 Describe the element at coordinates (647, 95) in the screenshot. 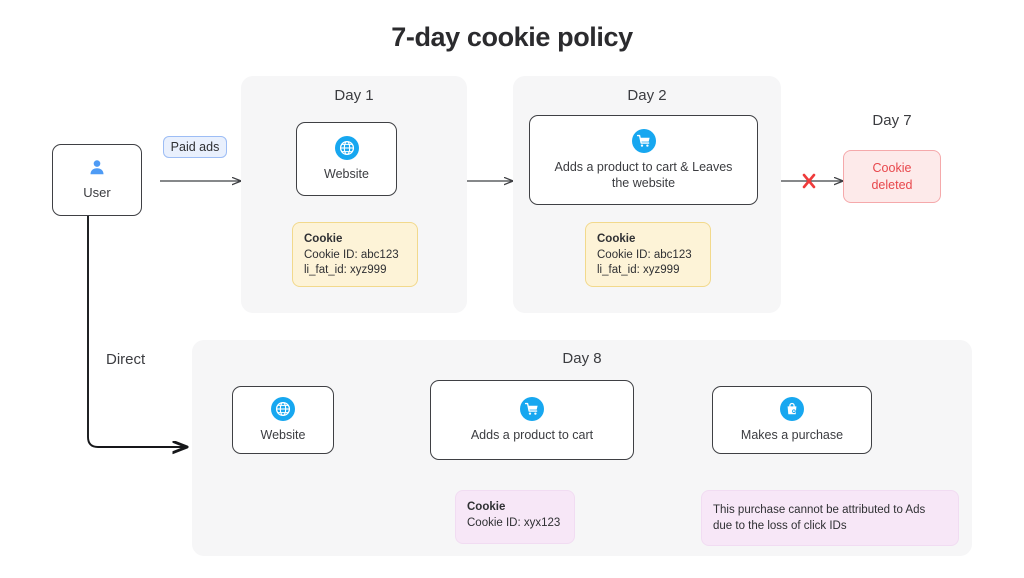

I see `panel-day2-title: Day 2` at that location.